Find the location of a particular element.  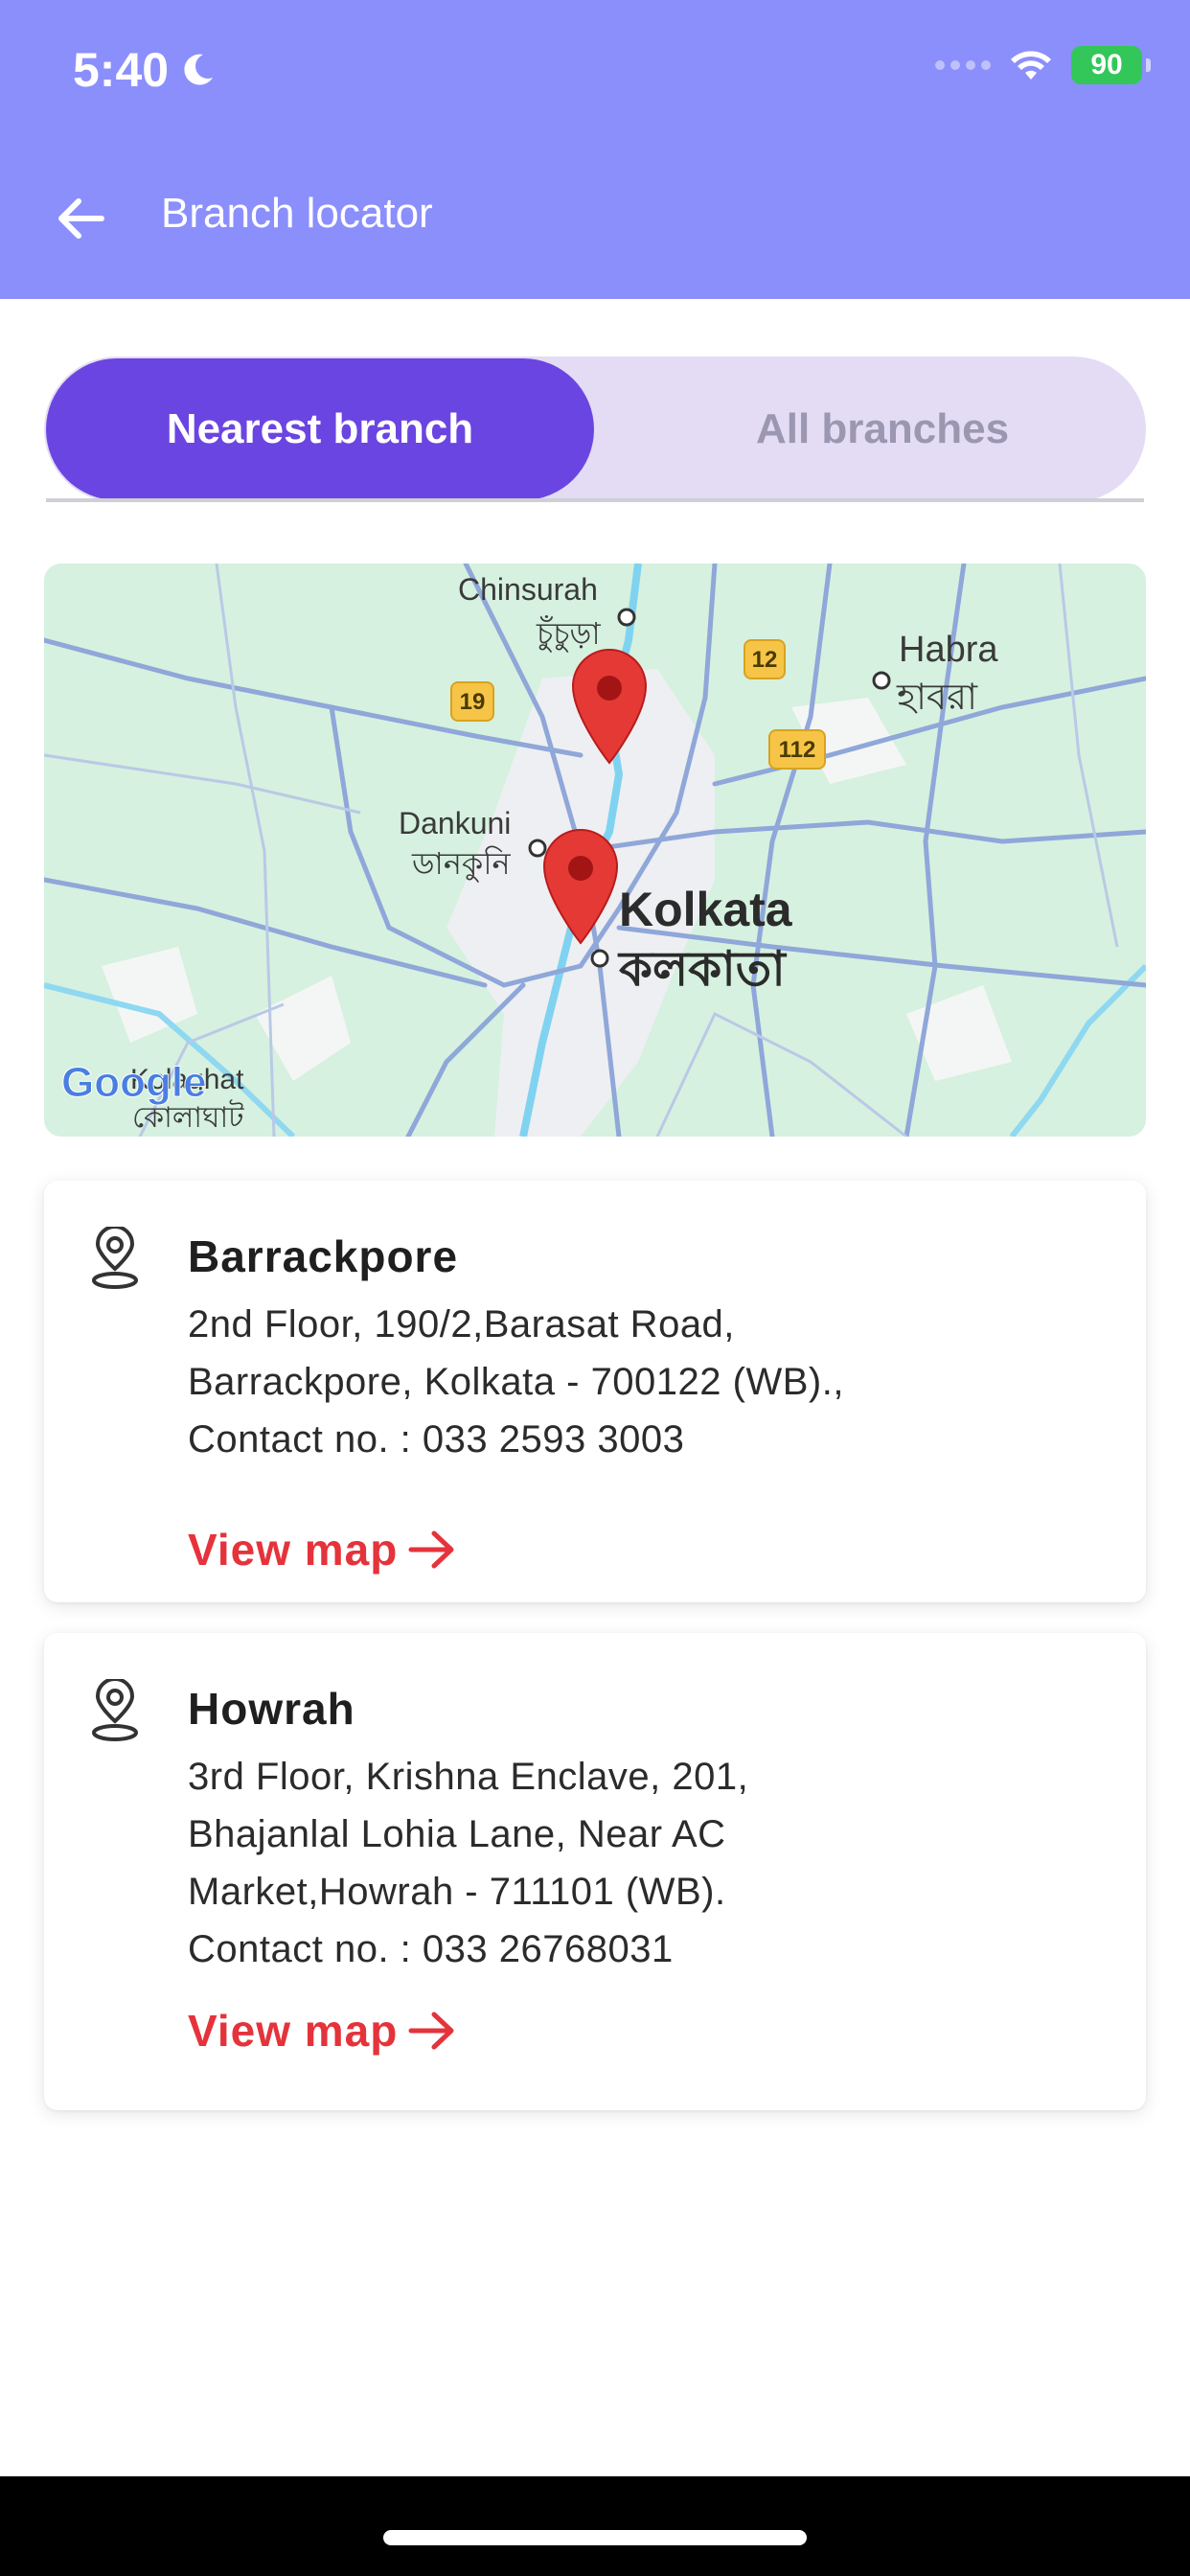

map-label-kolkata: Kolkata is located at coordinates (706, 909).